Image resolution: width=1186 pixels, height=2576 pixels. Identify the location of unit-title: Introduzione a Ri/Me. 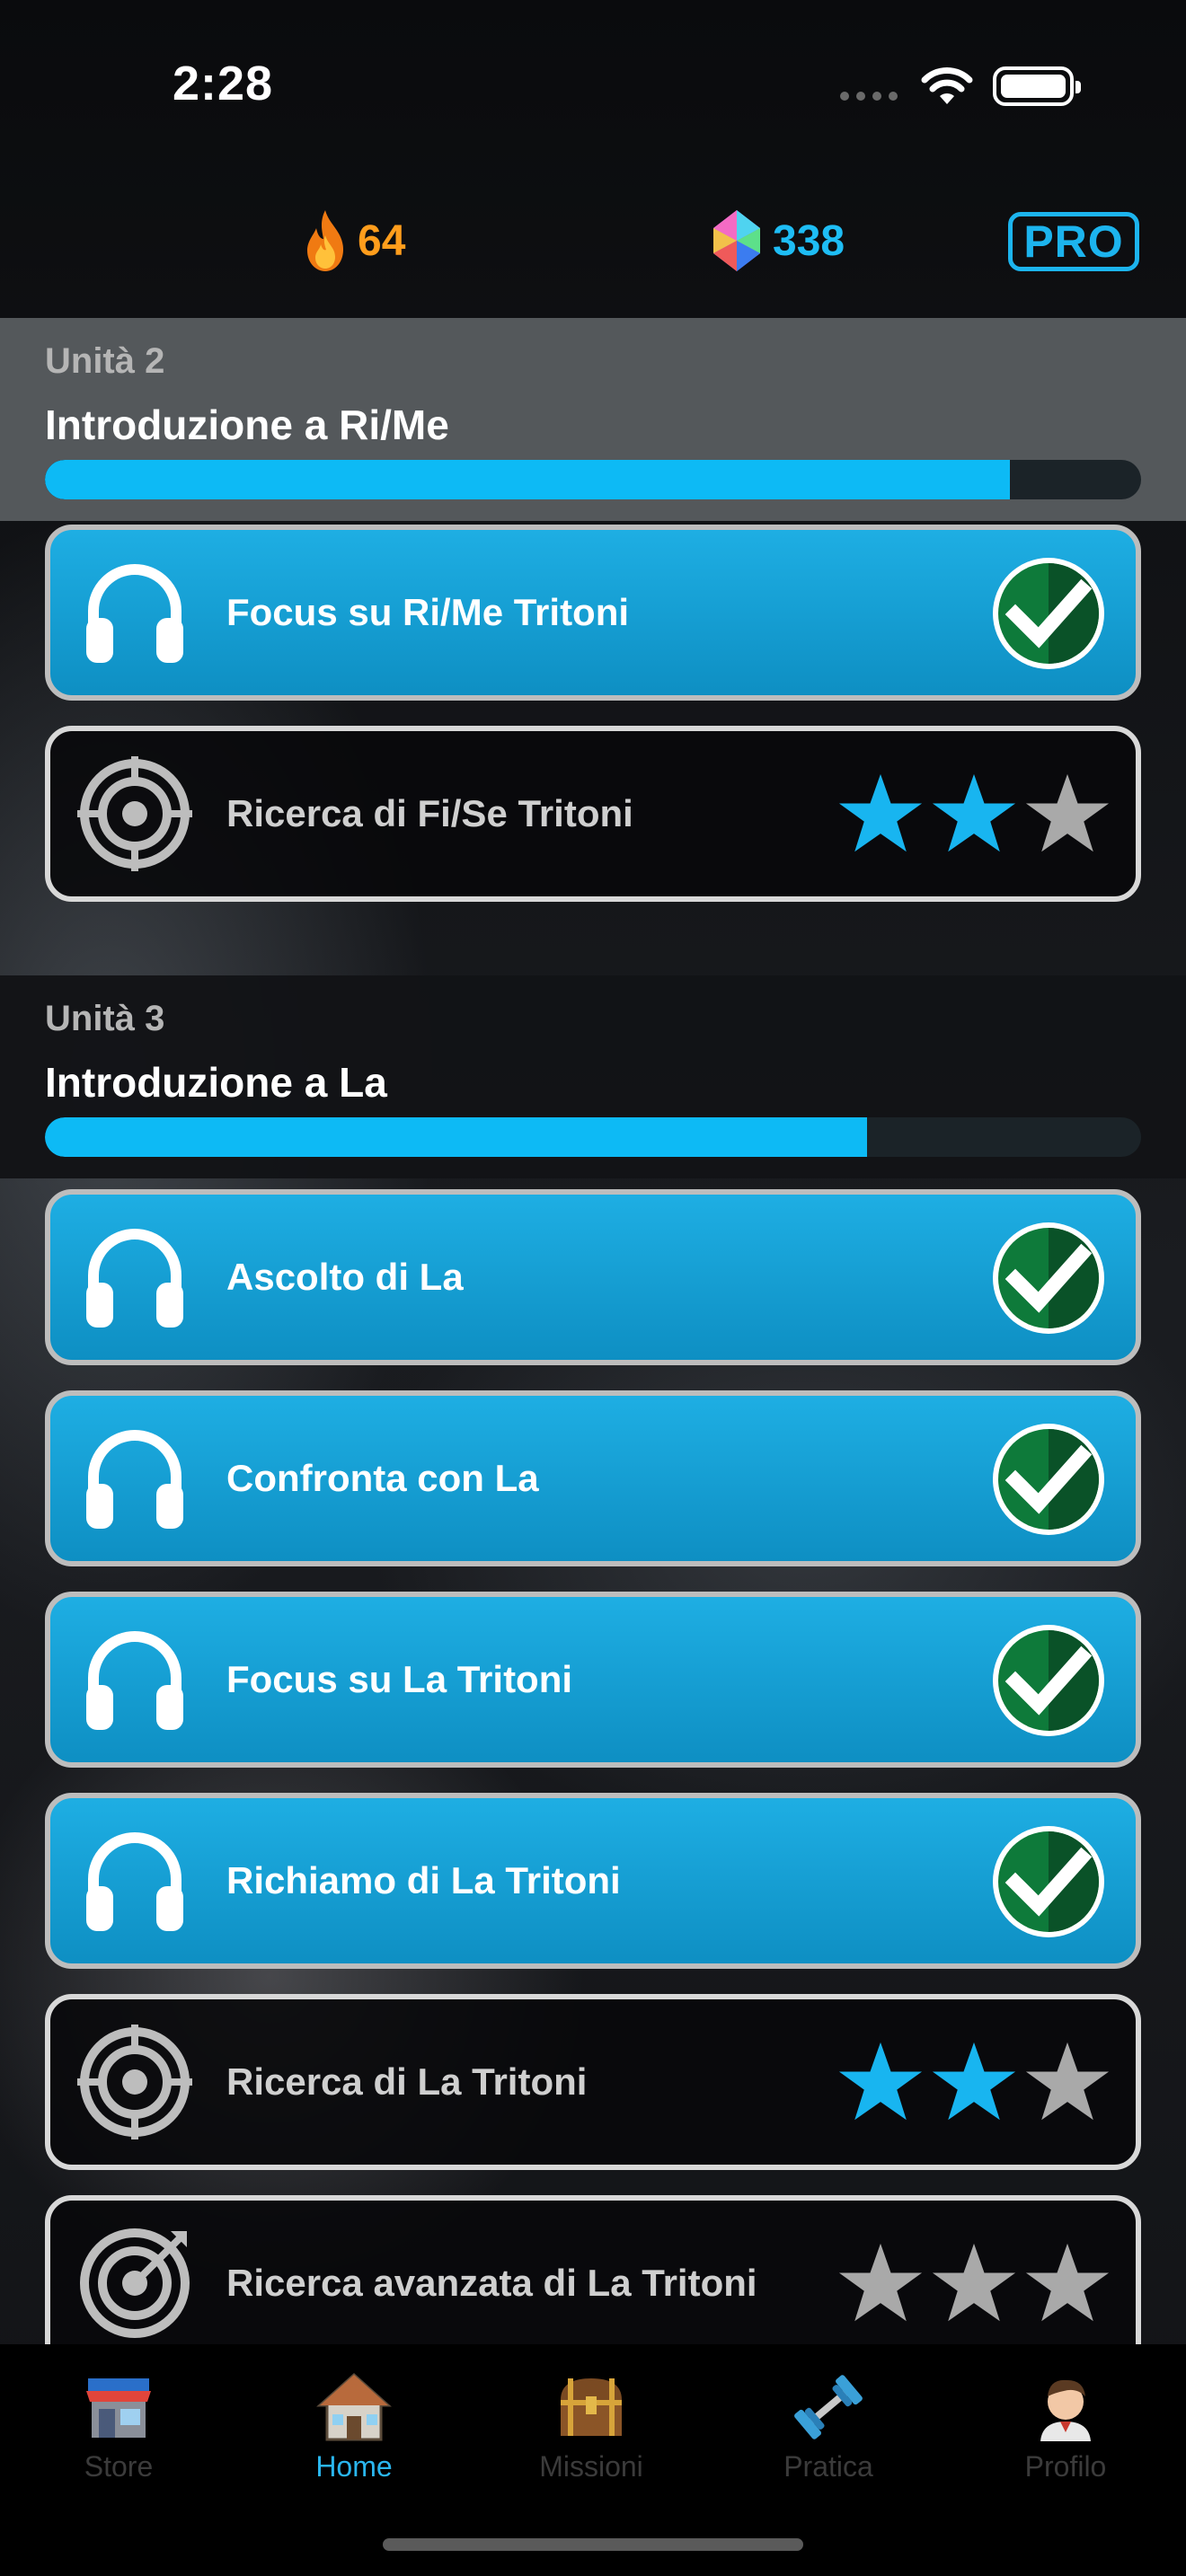
(247, 424).